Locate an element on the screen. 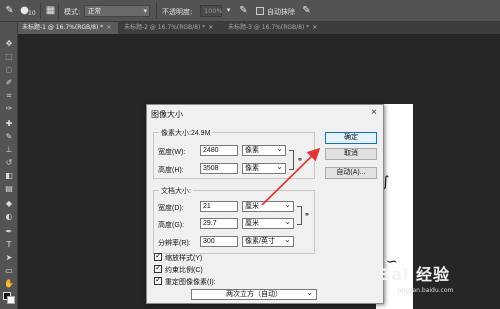 Image resolution: width=500 pixels, height=309 pixels. resolution-unit-select: 像素/英寸 is located at coordinates (268, 241).